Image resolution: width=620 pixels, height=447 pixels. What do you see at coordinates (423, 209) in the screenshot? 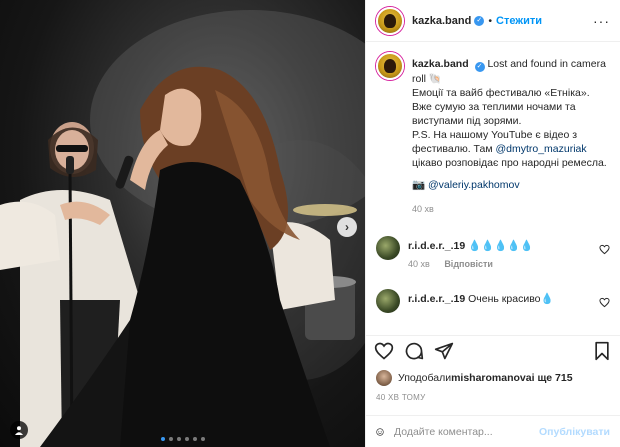
I see `caption-time: 40 хв` at bounding box center [423, 209].